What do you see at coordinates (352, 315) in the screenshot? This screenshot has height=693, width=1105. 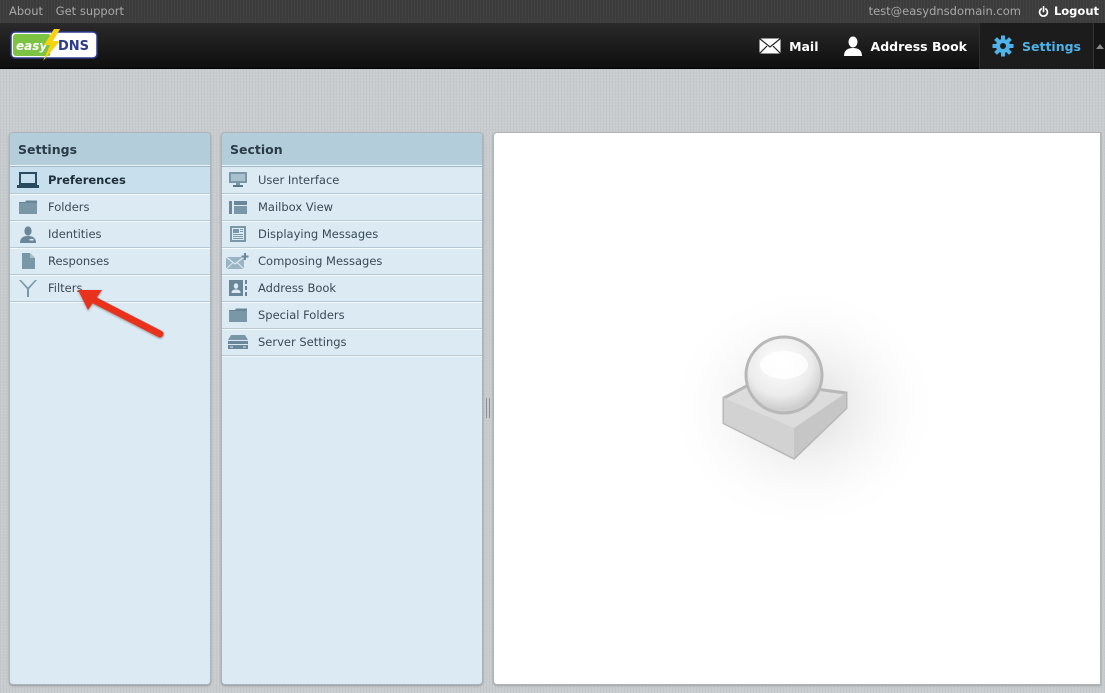 I see `section-item-special-folders: Special Folders` at bounding box center [352, 315].